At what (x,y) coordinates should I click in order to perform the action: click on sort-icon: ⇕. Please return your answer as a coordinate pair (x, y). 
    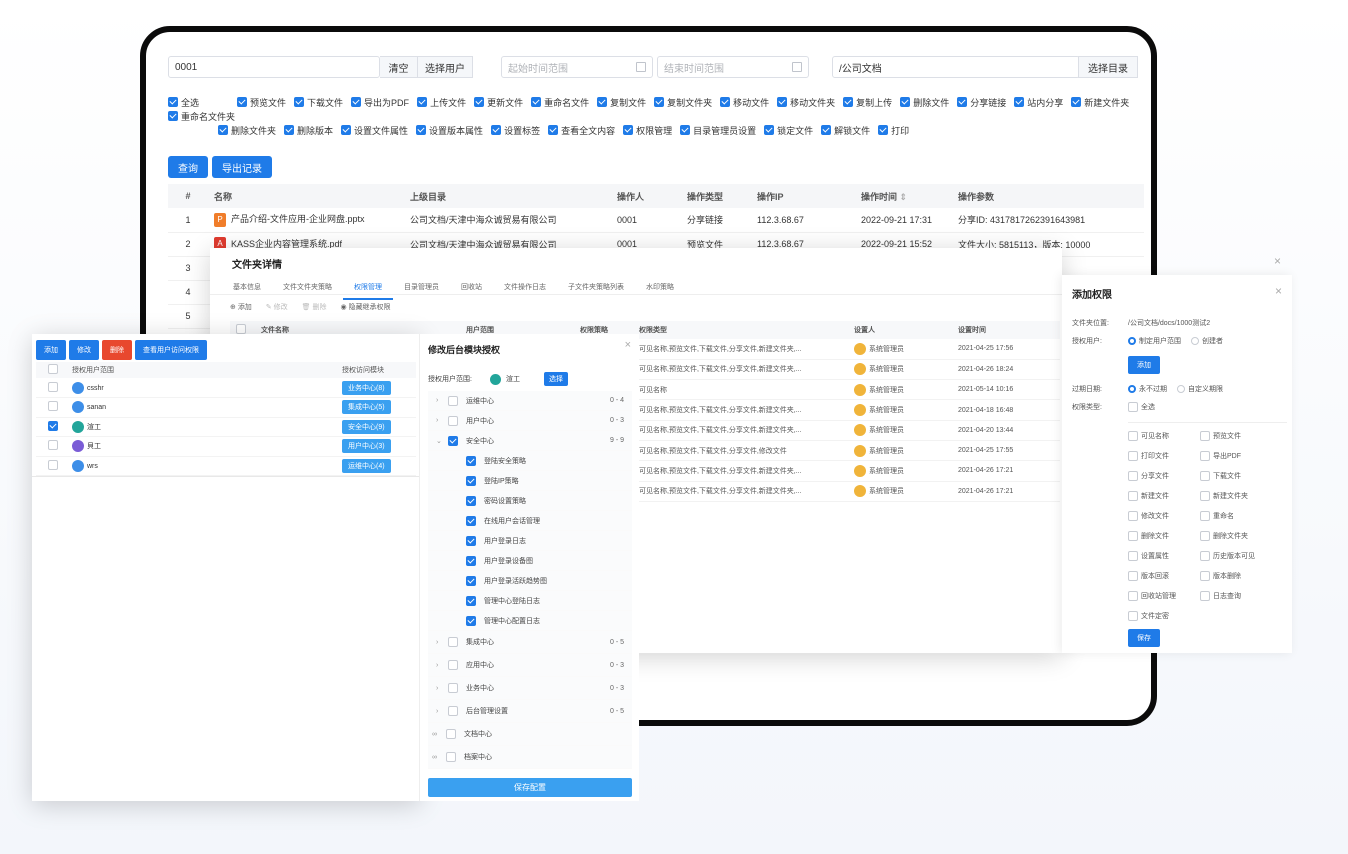
    Looking at the image, I should click on (904, 197).